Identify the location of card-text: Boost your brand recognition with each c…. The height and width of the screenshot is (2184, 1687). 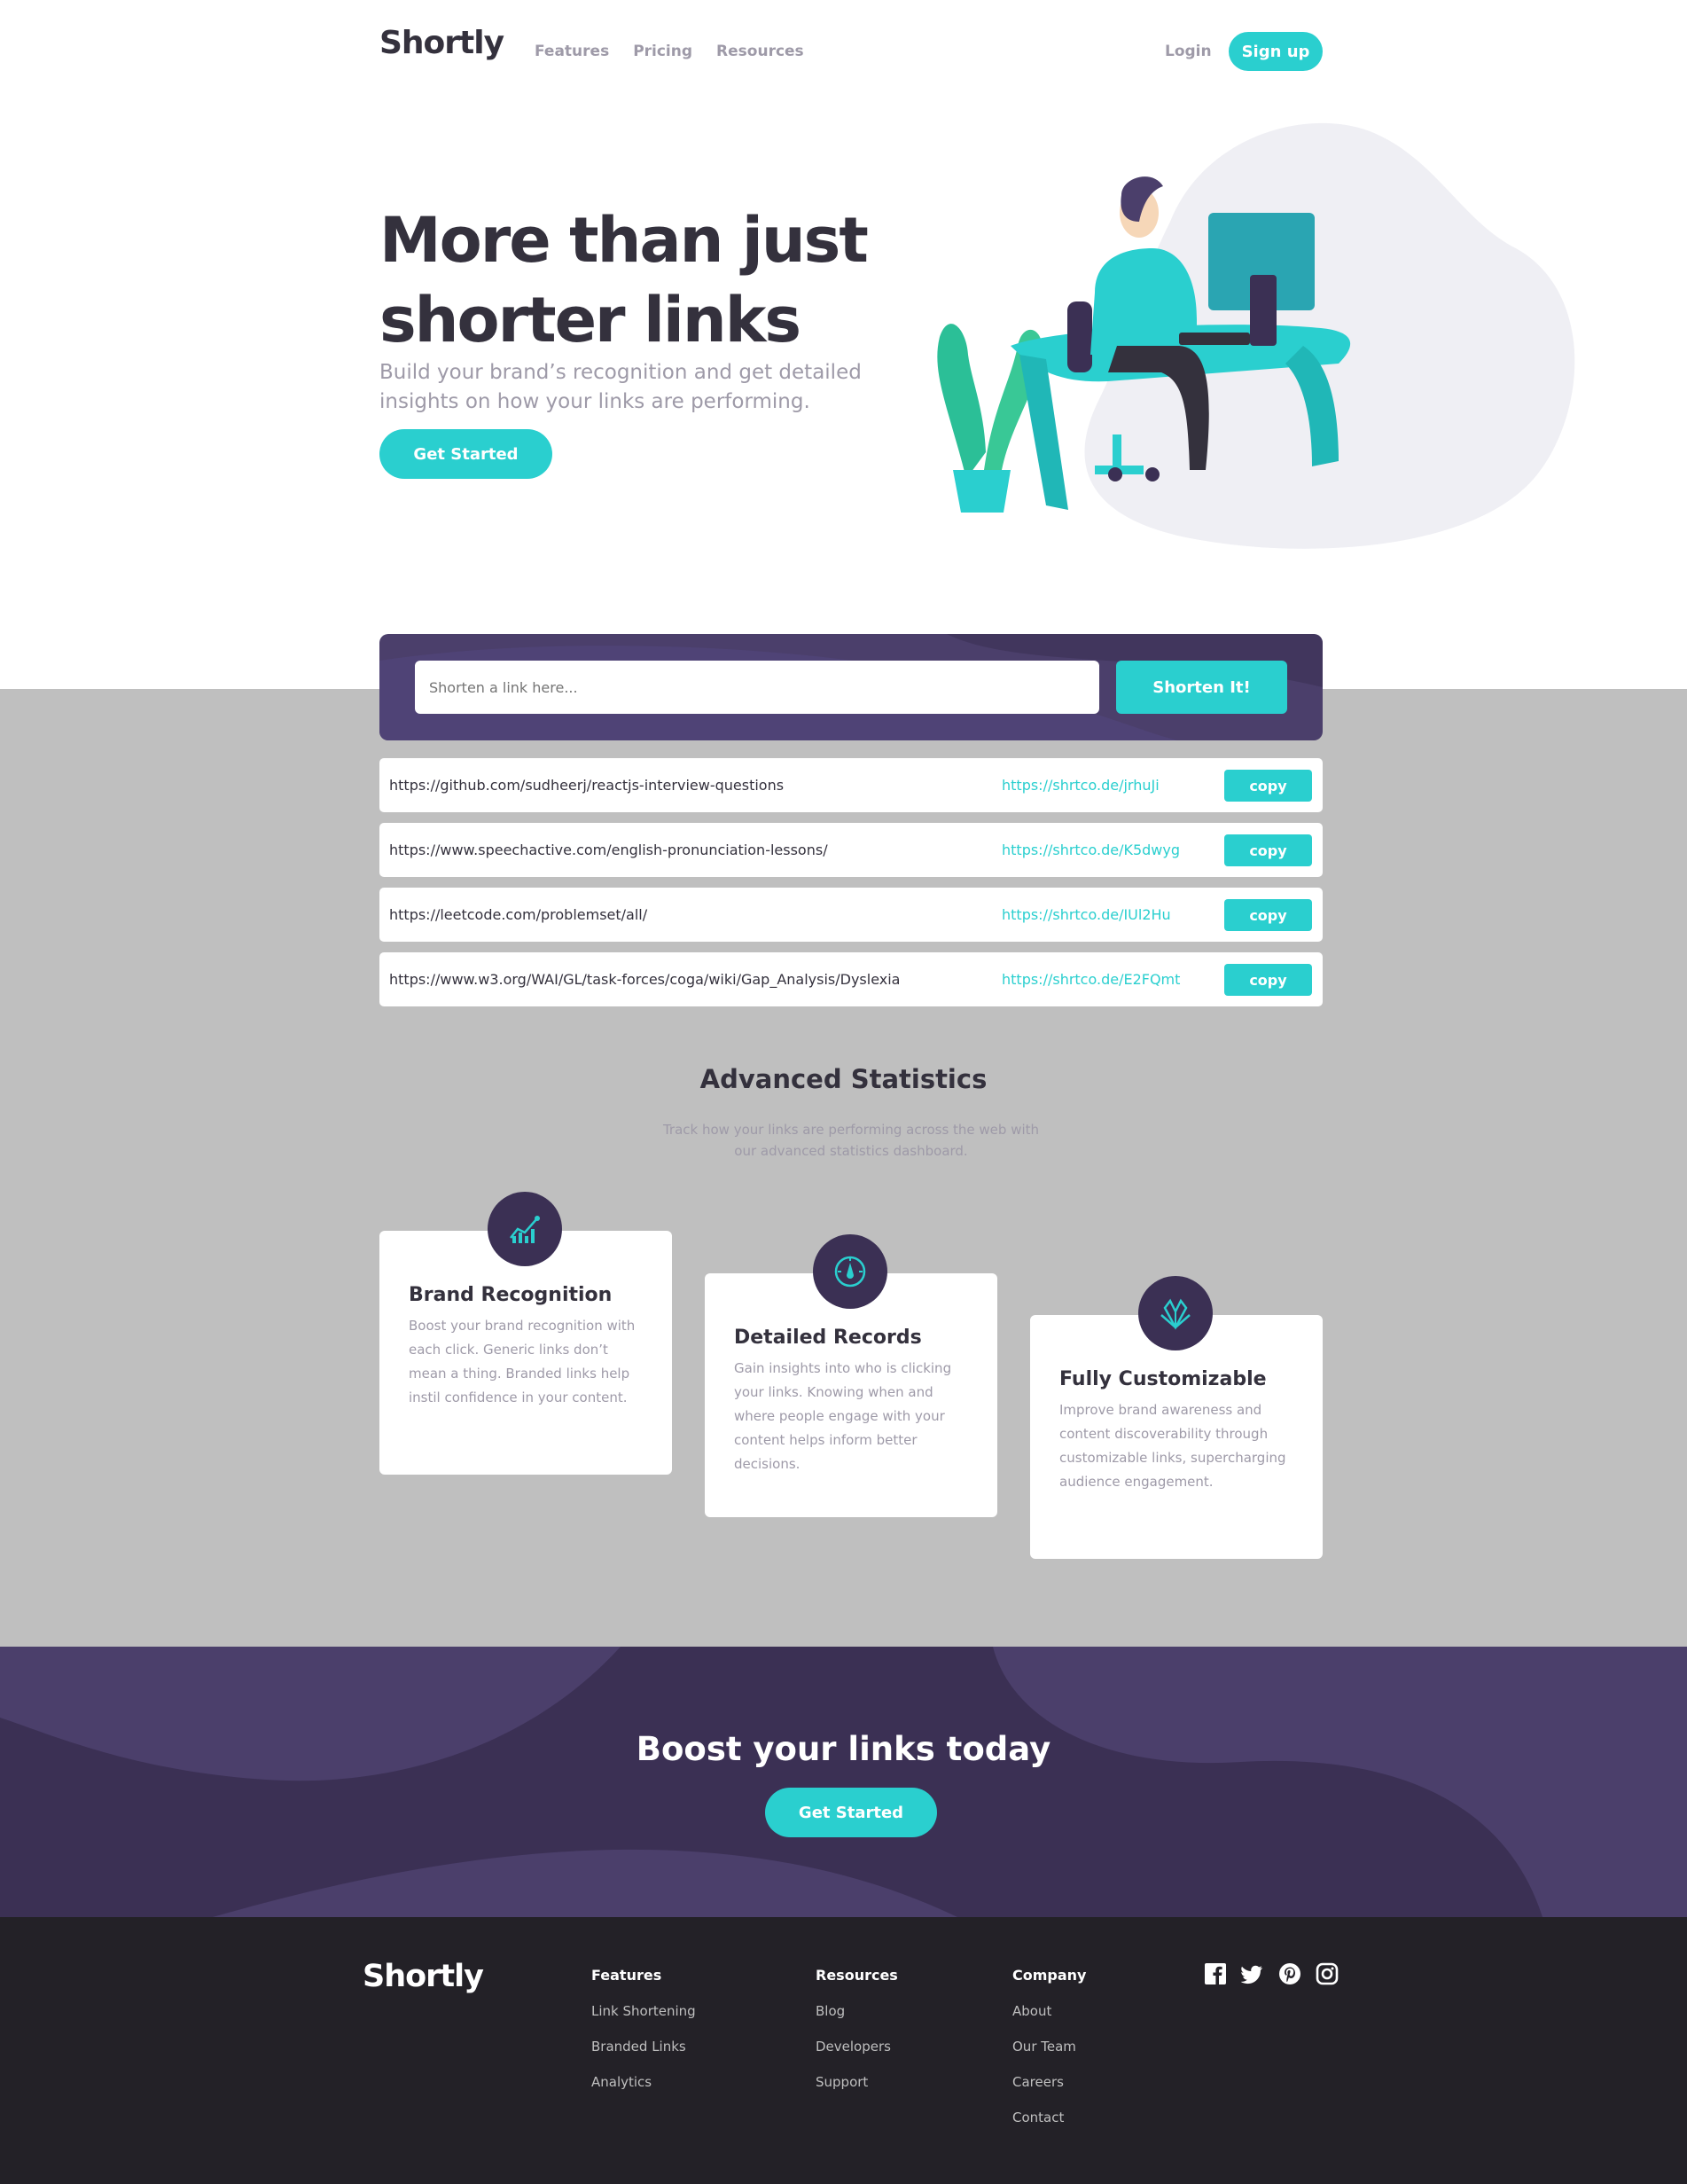
(522, 1361).